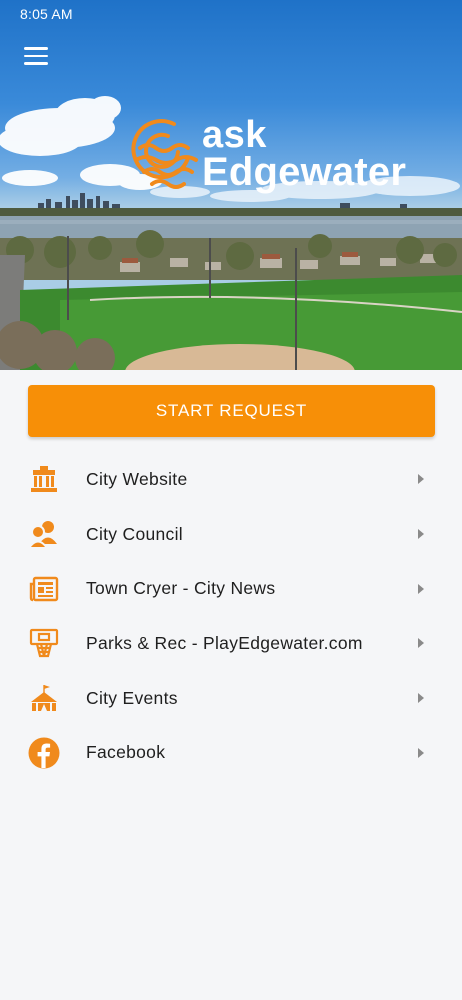 Image resolution: width=462 pixels, height=1000 pixels. Describe the element at coordinates (231, 752) in the screenshot. I see `menu-item-facebook: Facebook` at that location.